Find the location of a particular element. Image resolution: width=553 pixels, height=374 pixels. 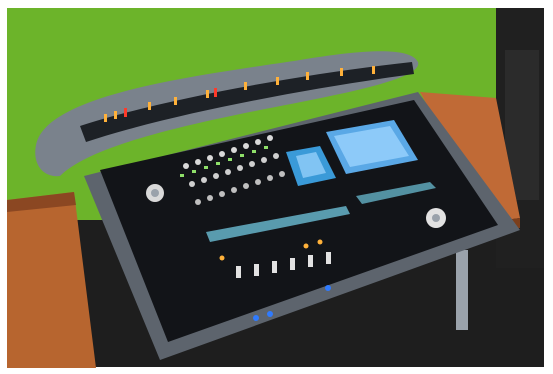

left-jog-wheel-center is located at coordinates (155, 193).